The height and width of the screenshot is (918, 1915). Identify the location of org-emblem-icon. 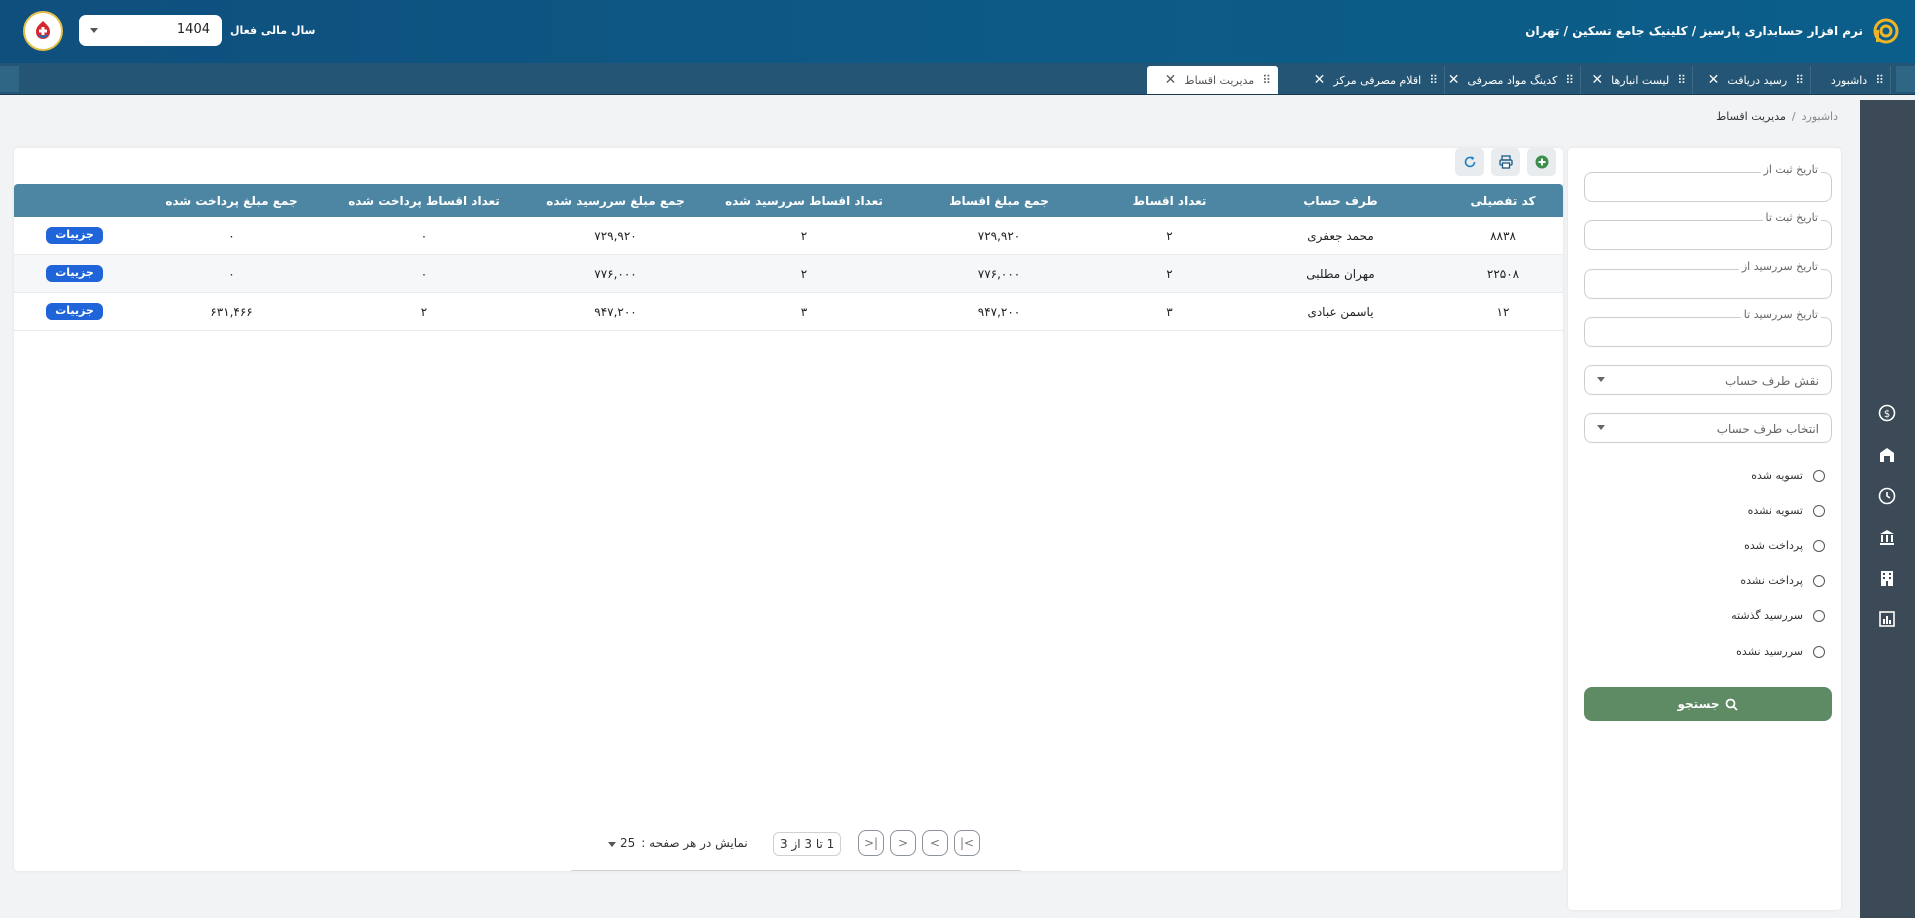
(43, 30).